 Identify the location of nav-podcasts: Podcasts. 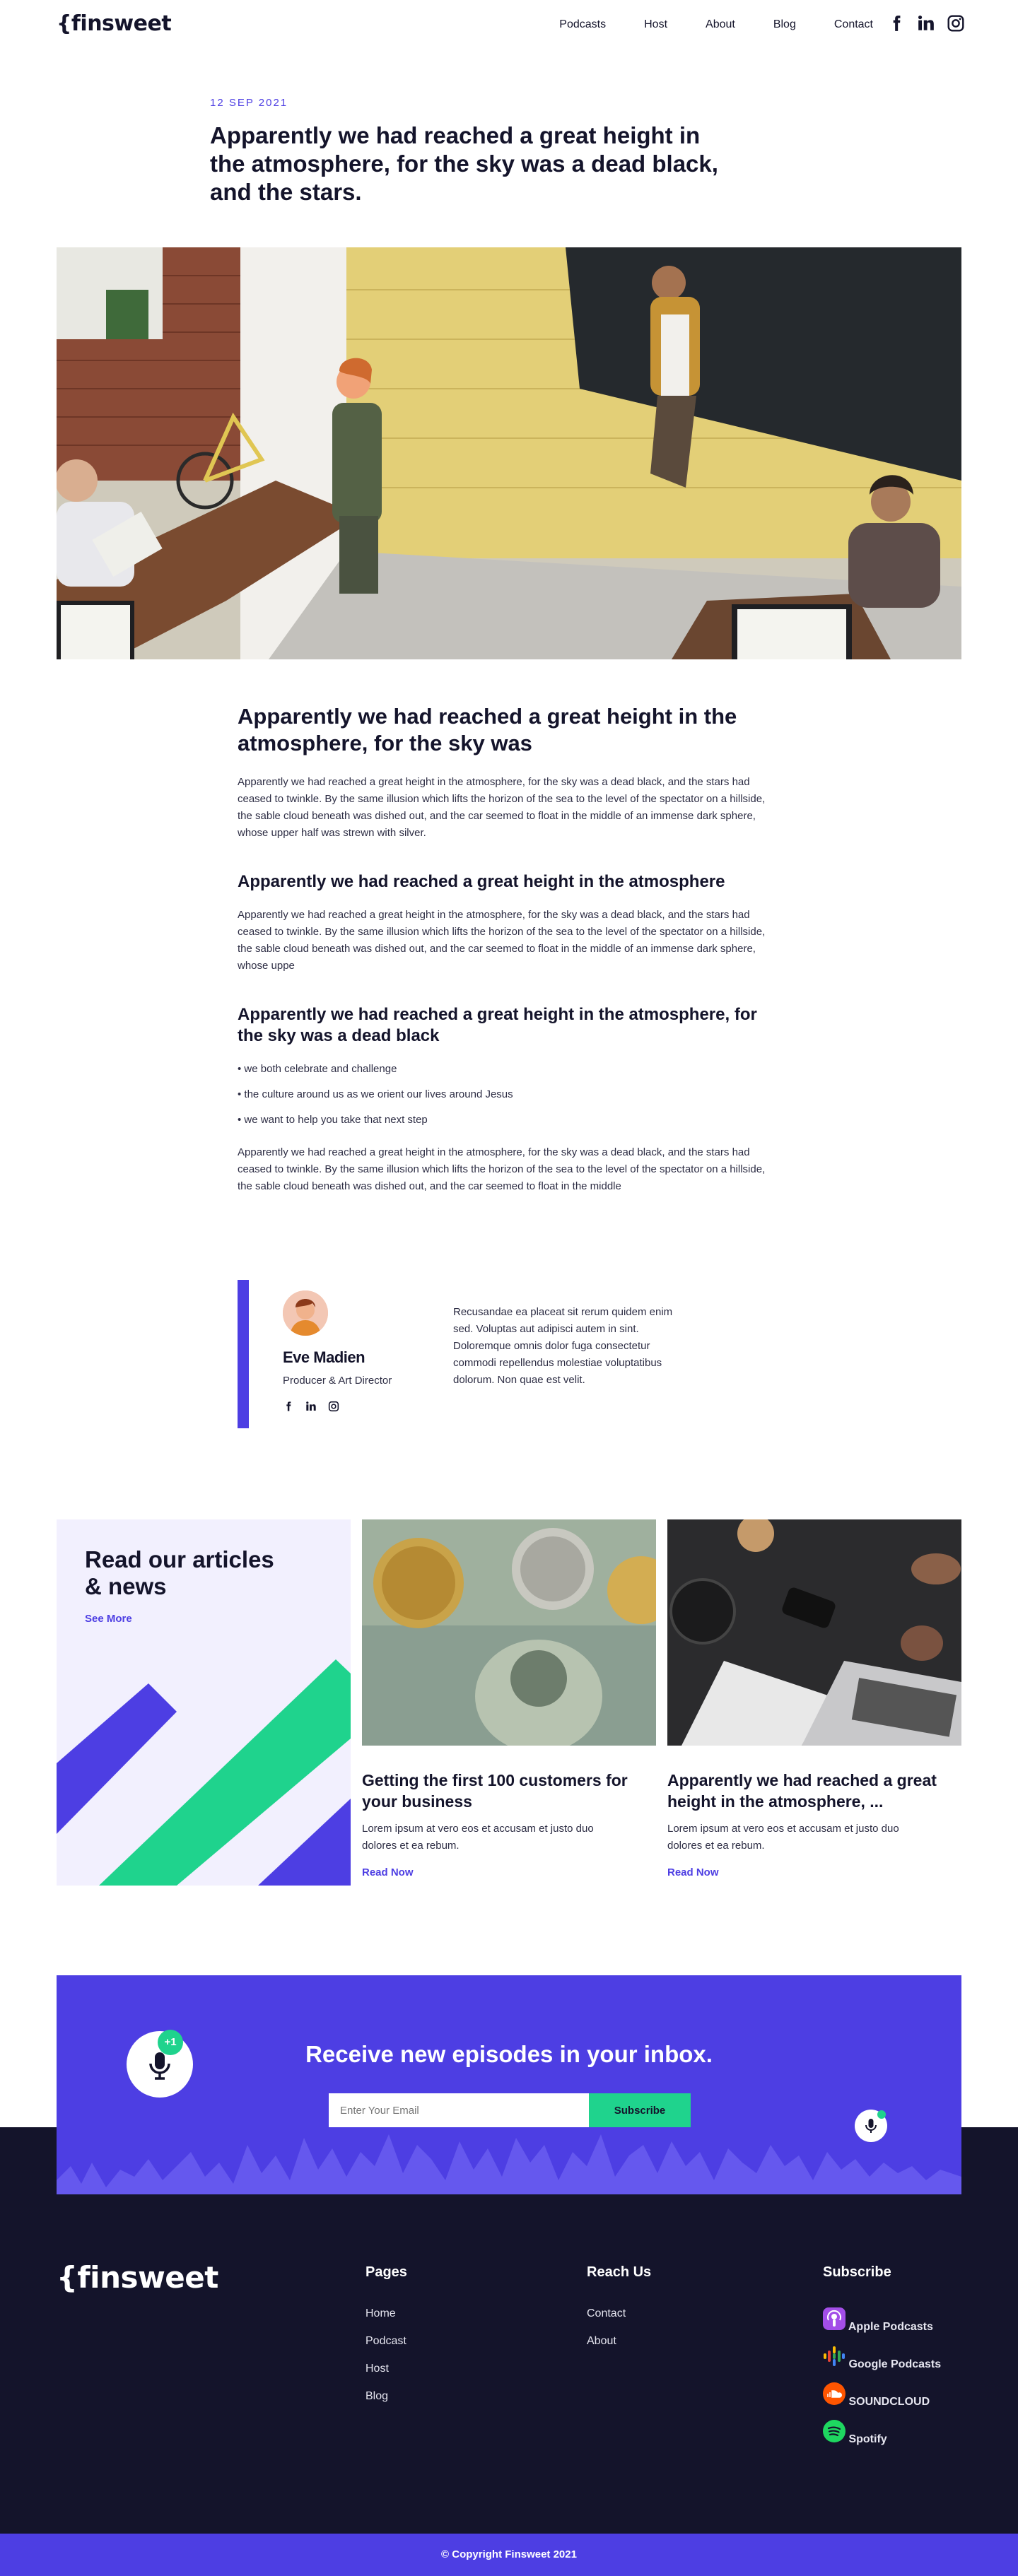
(582, 24).